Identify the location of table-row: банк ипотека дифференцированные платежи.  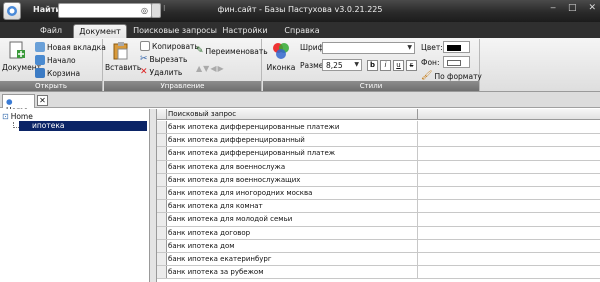
(378, 128).